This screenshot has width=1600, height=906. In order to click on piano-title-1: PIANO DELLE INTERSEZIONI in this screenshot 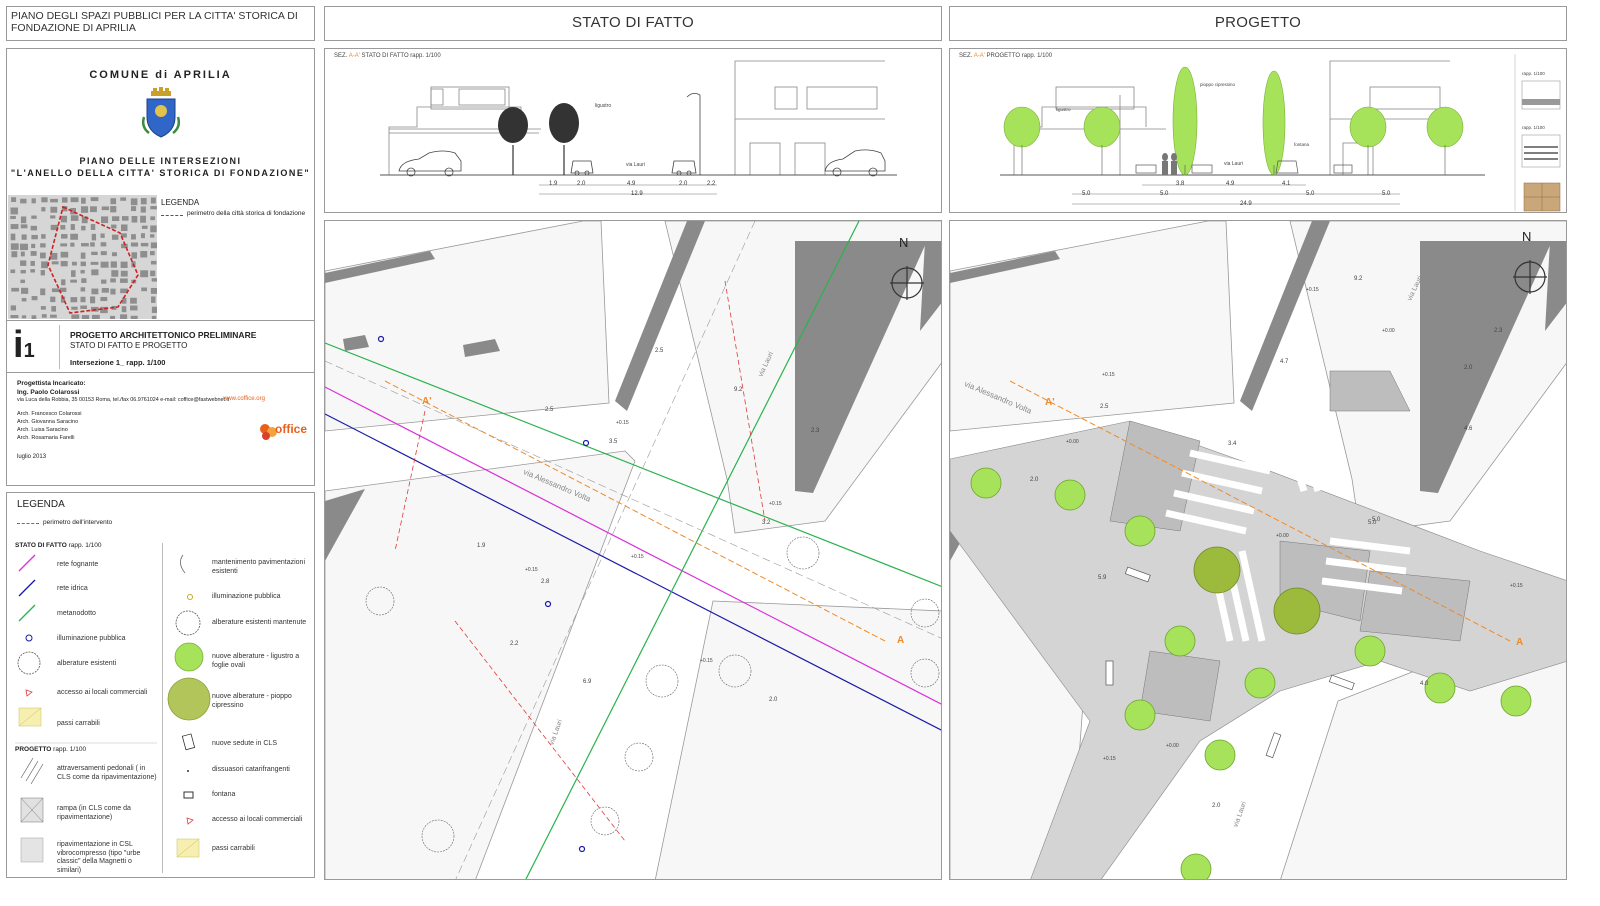, I will do `click(160, 161)`.